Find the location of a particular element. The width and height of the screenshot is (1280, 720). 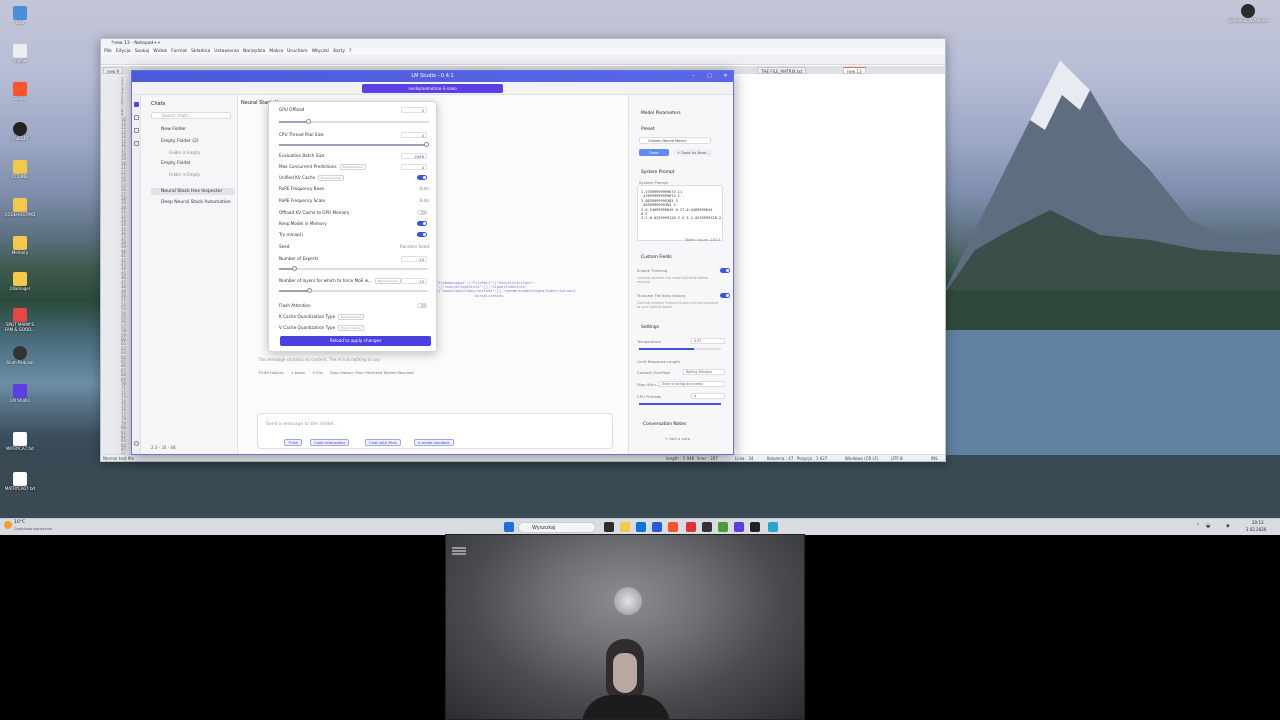

custom-fields-section: Custom Fields is located at coordinates (656, 257).